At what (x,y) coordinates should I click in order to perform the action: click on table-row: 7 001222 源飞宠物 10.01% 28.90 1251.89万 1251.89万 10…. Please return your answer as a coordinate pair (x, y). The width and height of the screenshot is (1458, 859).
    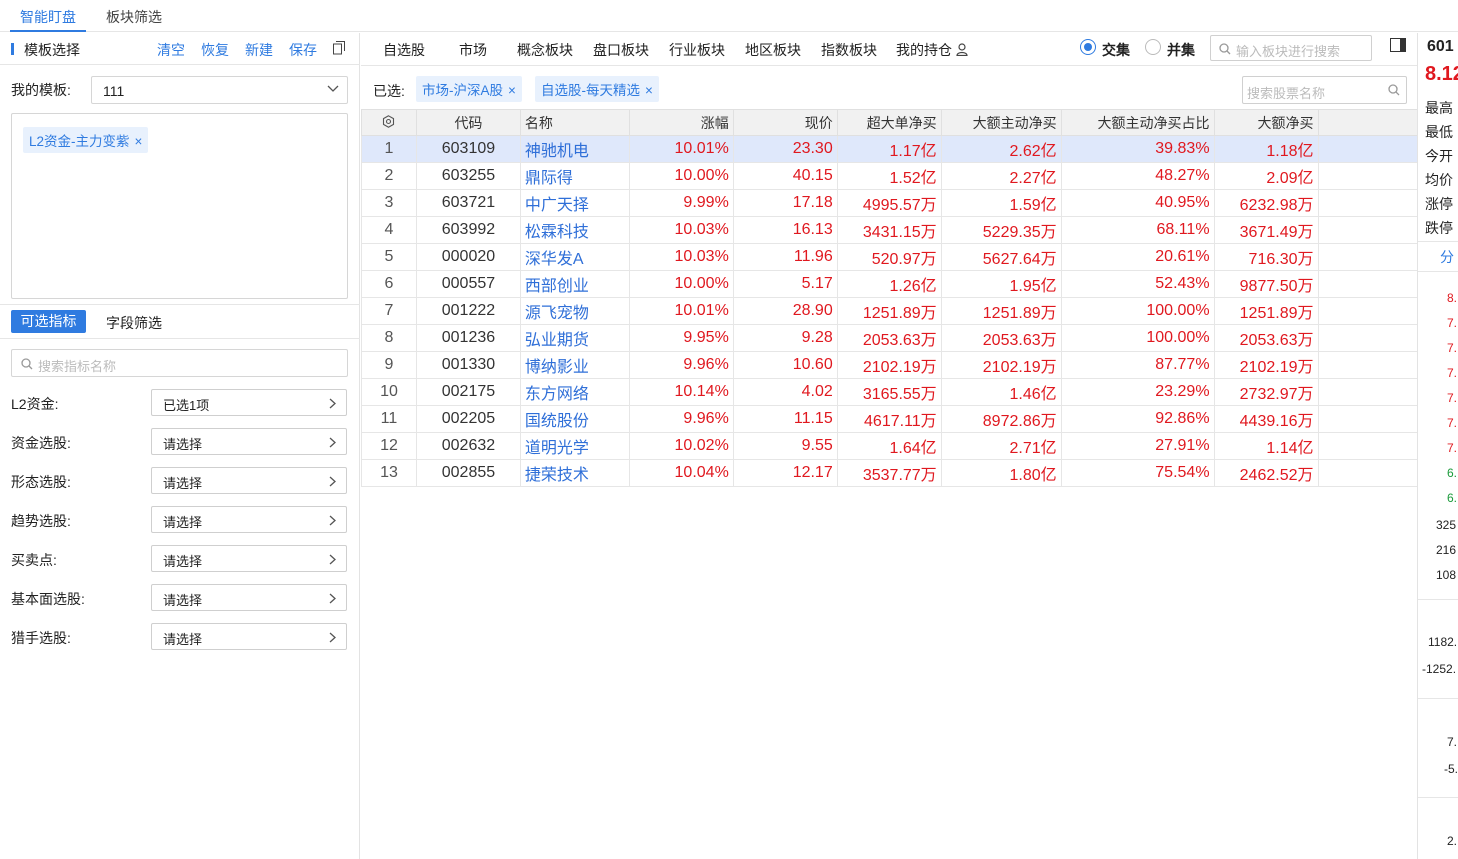
    Looking at the image, I should click on (889, 311).